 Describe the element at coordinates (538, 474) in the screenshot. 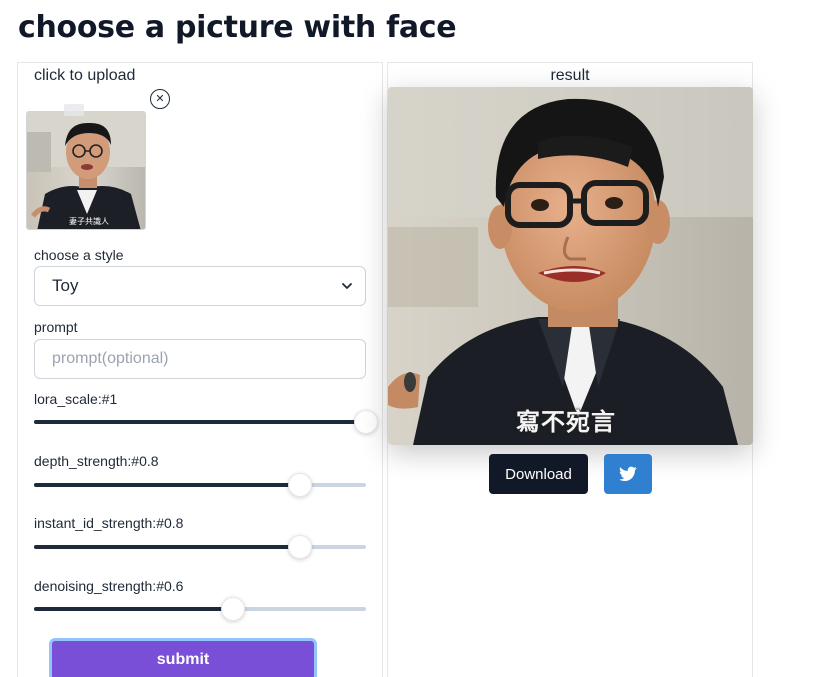

I see `download-button: Download` at that location.